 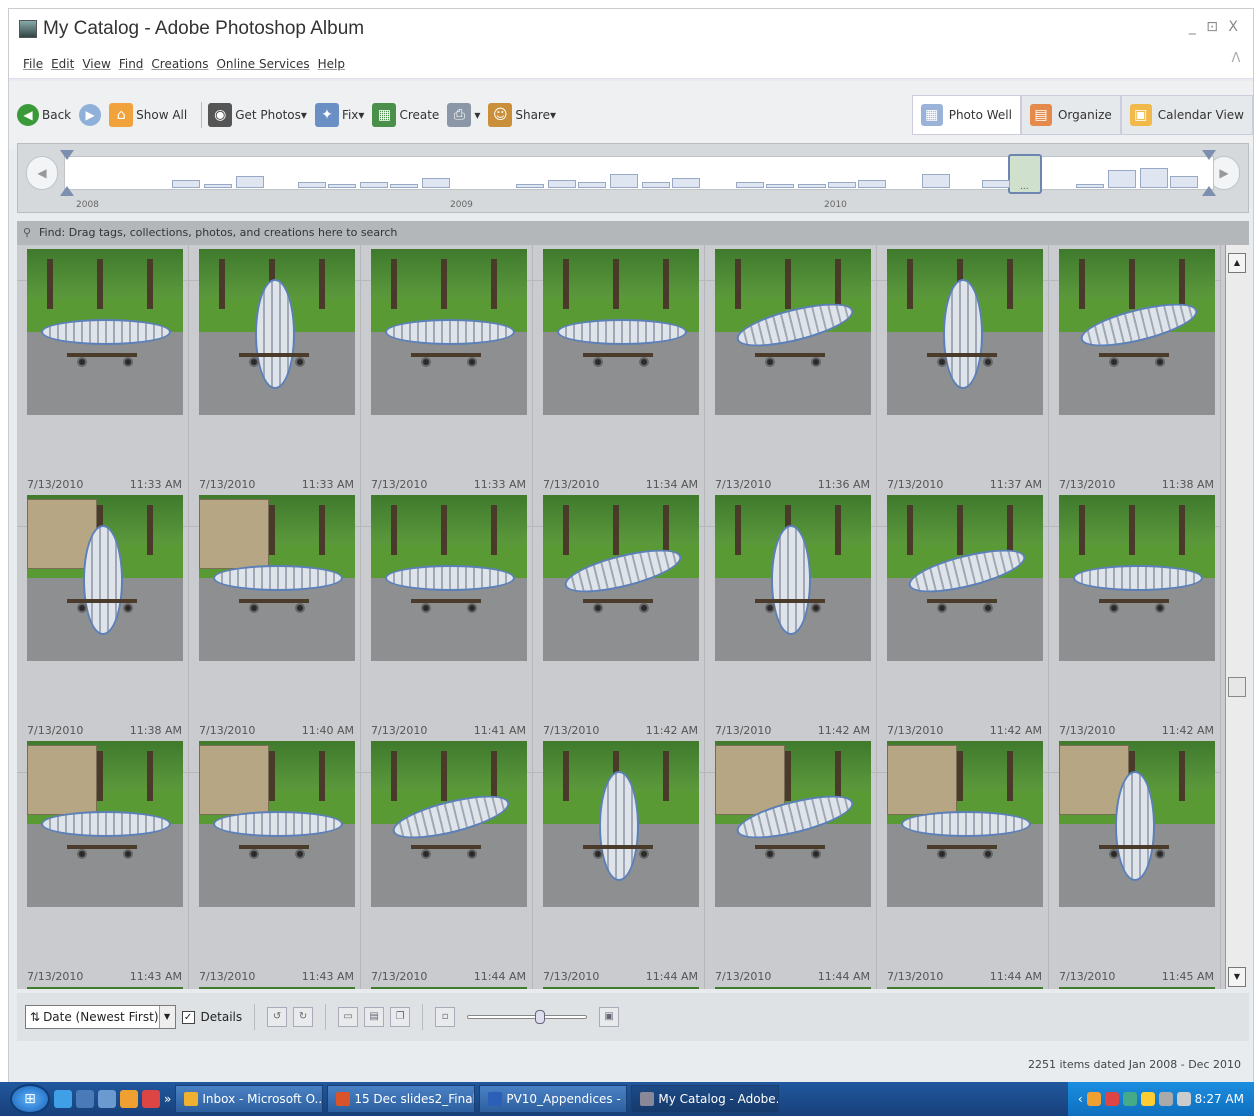 I want to click on rotate-left-icon: ↺, so click(x=277, y=1017).